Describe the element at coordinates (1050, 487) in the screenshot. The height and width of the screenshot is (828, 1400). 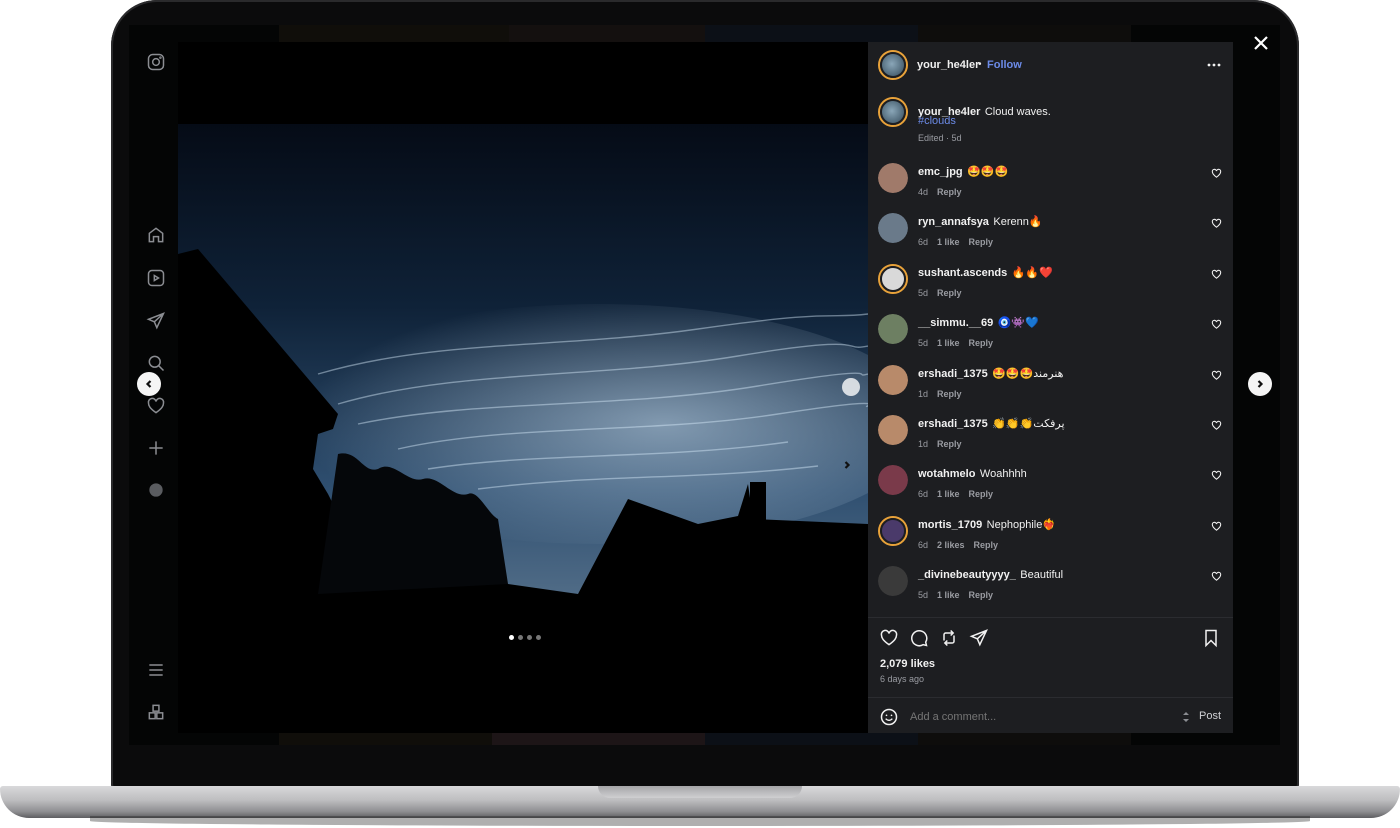
I see `comment-row: wotahmelo Woahhhh 6d 1 like Reply` at that location.